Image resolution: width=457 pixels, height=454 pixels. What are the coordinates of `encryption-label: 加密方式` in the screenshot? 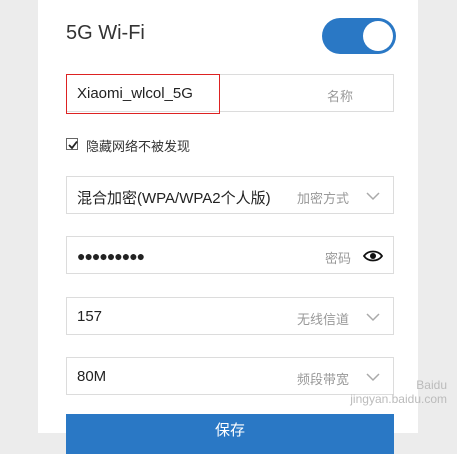 It's located at (323, 198).